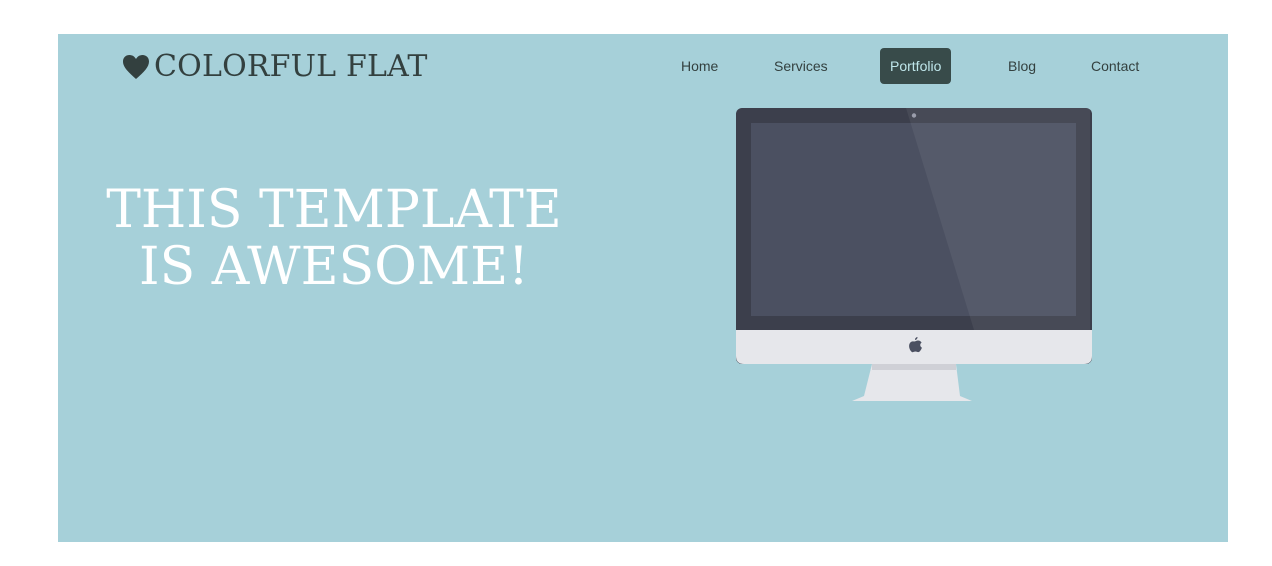 This screenshot has height=566, width=1272. What do you see at coordinates (914, 254) in the screenshot?
I see `imac-monitor-illustration` at bounding box center [914, 254].